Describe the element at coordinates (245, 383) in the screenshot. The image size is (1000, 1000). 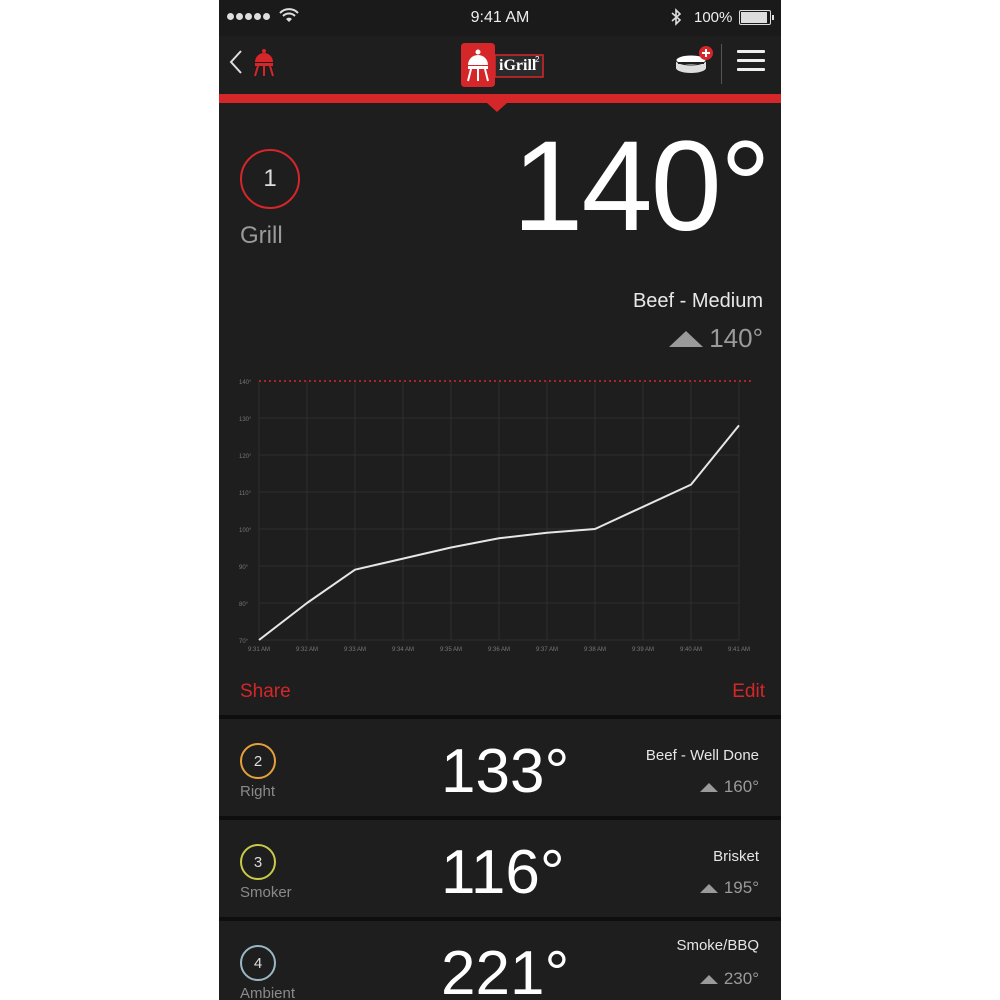
I see `y-tick-label: 140°` at that location.